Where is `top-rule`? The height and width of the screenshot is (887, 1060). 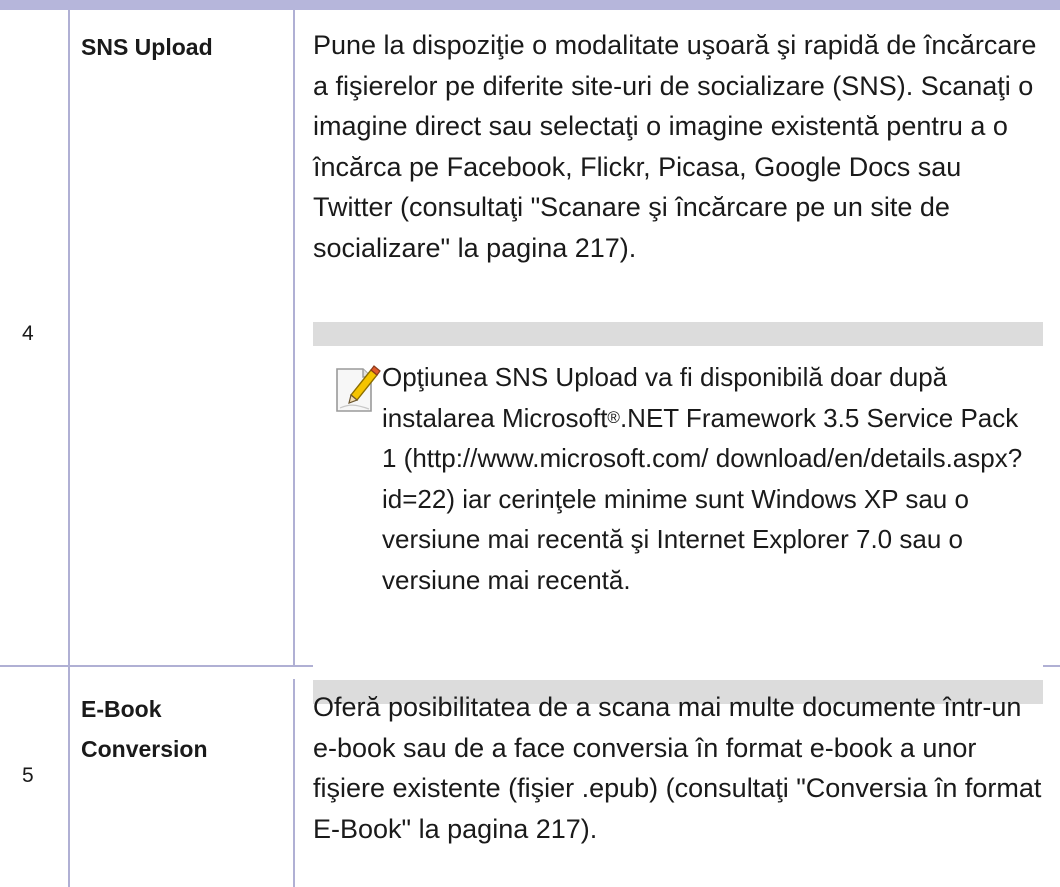
top-rule is located at coordinates (530, 5).